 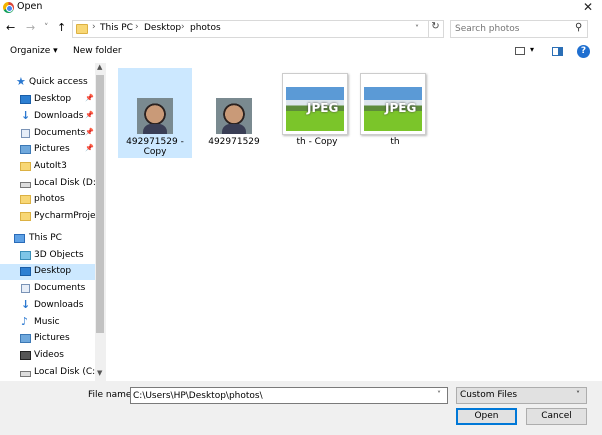 I want to click on sidebar-item-label: Downloads, so click(x=59, y=305).